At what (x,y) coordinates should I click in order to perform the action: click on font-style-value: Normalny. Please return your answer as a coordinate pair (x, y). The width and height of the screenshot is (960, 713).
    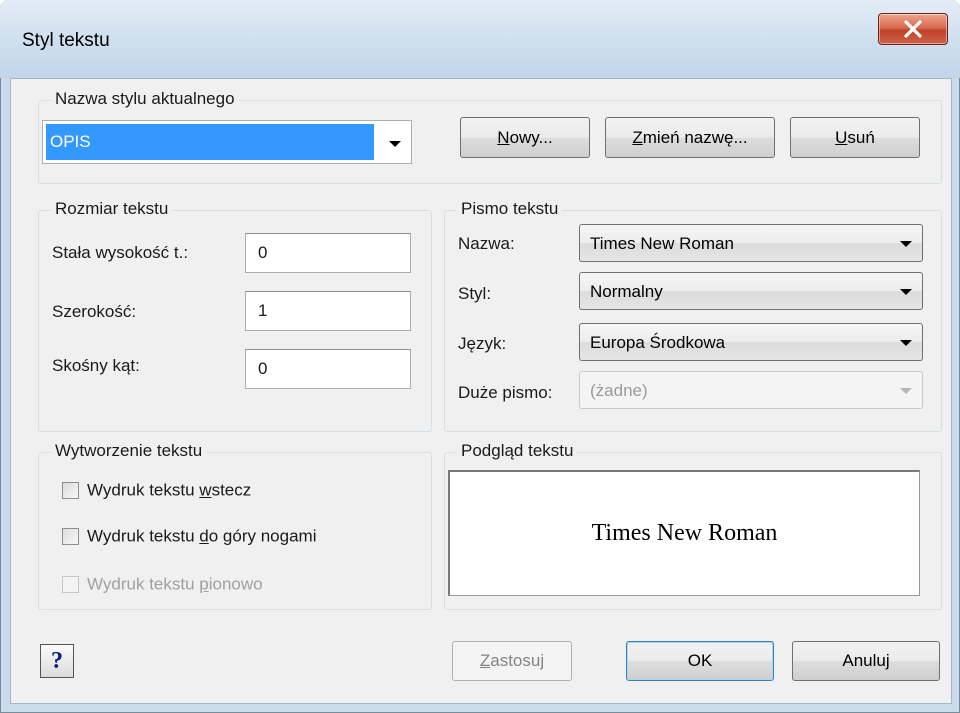
    Looking at the image, I should click on (626, 291).